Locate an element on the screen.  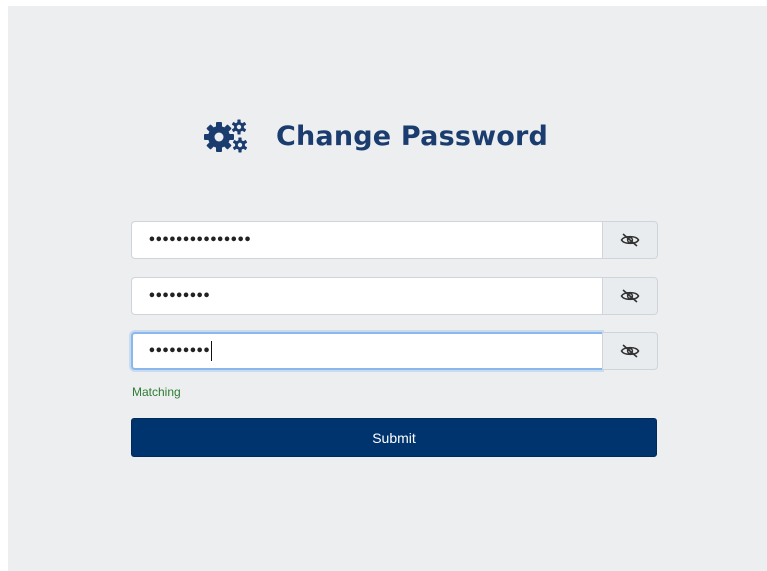
page-title-row: Change Password is located at coordinates (375, 136).